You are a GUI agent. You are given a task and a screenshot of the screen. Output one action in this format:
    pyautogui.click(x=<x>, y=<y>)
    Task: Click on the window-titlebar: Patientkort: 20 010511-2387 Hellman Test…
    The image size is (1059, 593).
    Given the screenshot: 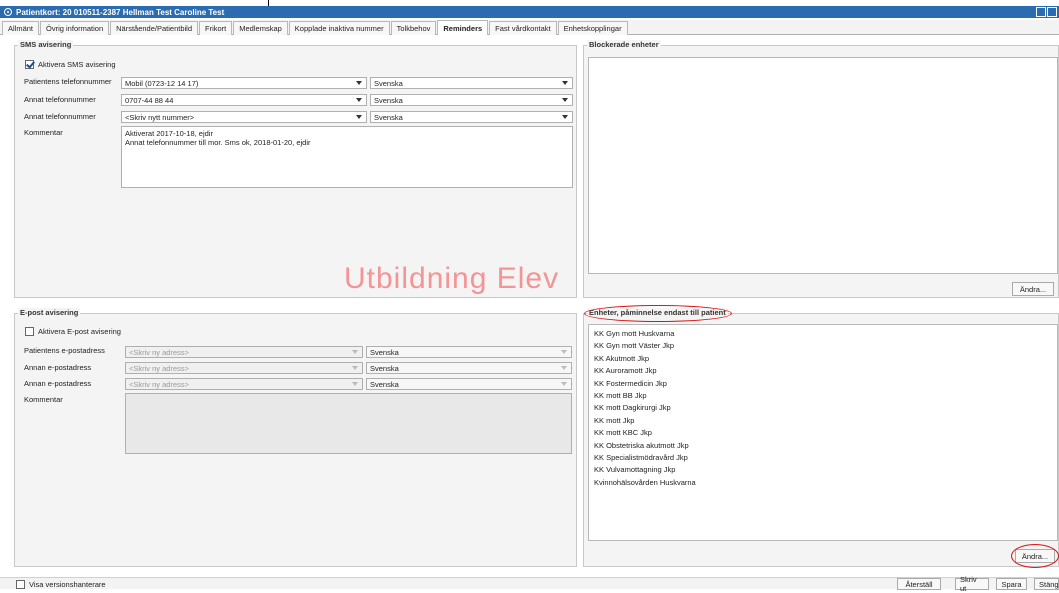 What is the action you would take?
    pyautogui.click(x=529, y=12)
    